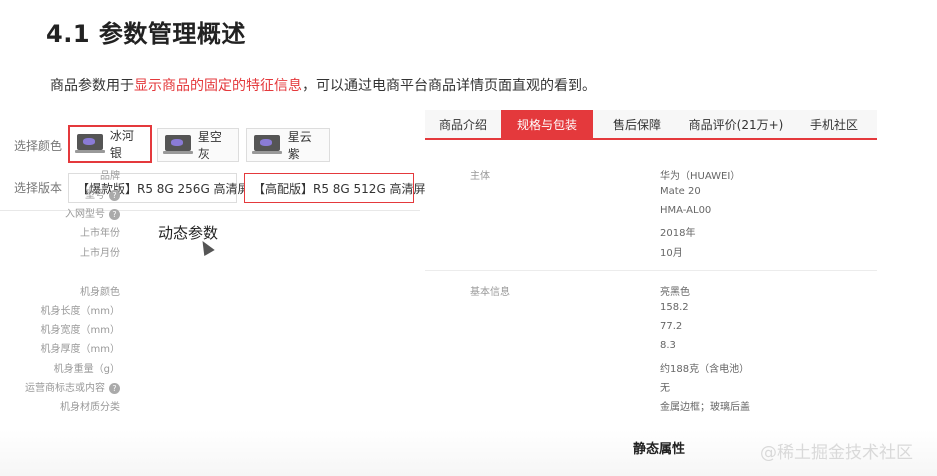 This screenshot has width=937, height=476. What do you see at coordinates (671, 326) in the screenshot?
I see `spec-value: 77.2` at bounding box center [671, 326].